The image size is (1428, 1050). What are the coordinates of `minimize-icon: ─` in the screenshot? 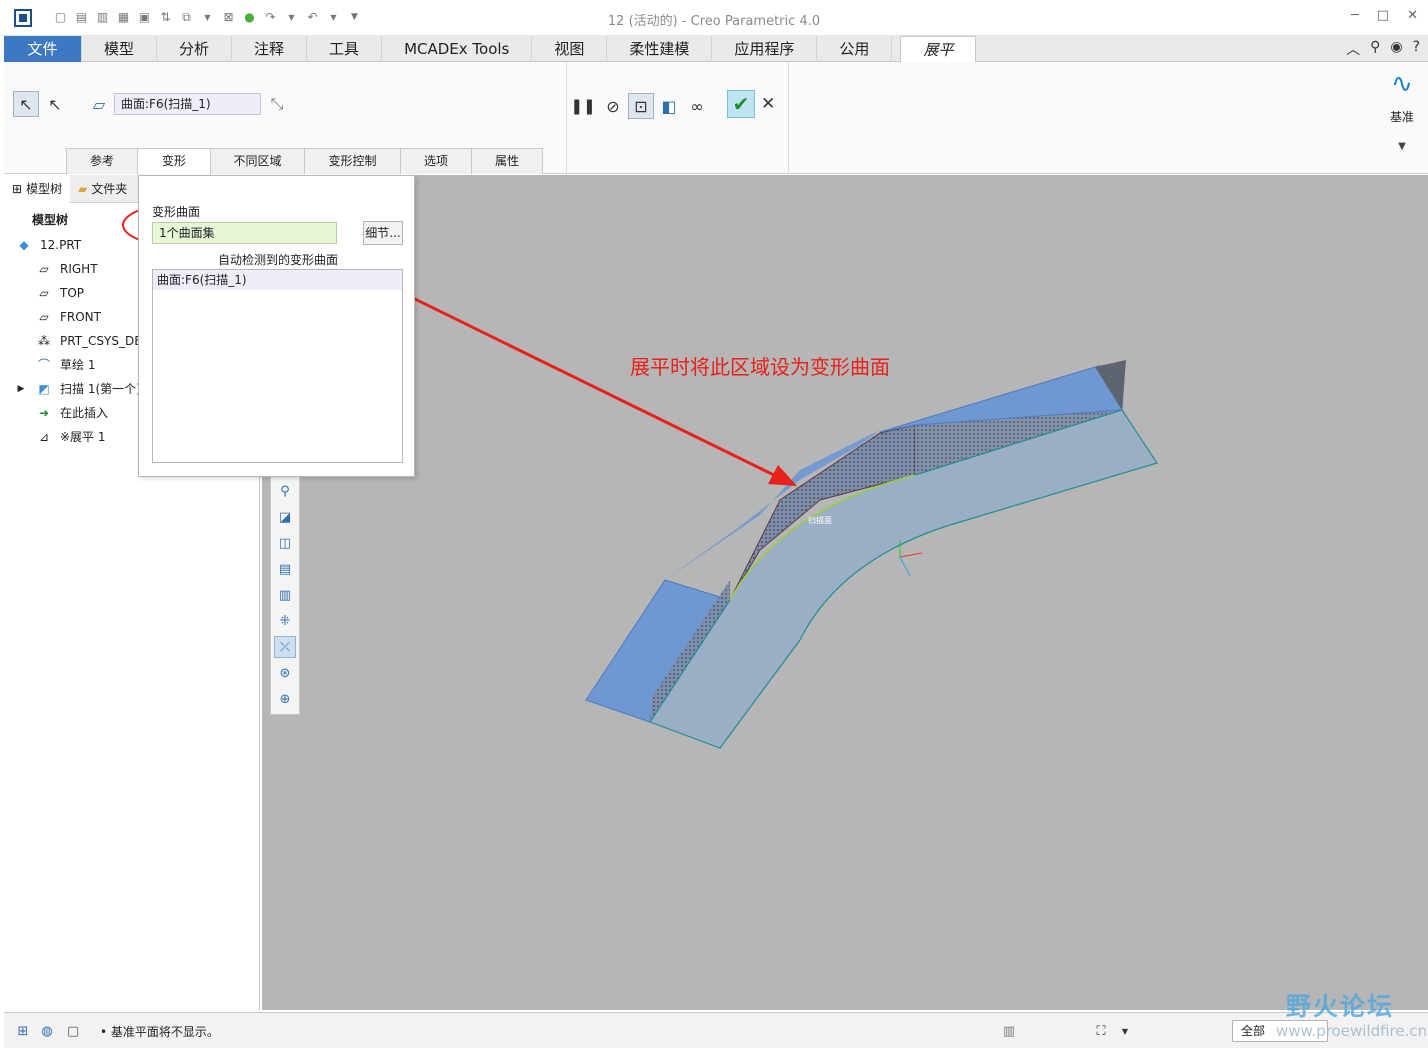 It's located at (1355, 15).